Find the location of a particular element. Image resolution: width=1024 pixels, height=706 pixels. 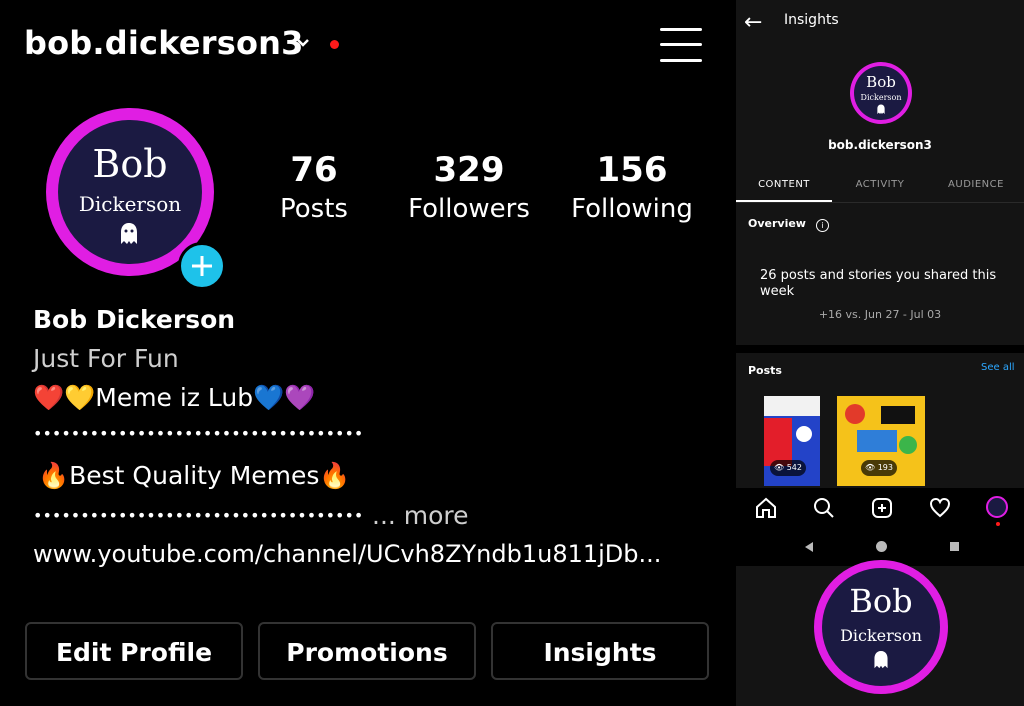

profile-tab-dot is located at coordinates (998, 524).